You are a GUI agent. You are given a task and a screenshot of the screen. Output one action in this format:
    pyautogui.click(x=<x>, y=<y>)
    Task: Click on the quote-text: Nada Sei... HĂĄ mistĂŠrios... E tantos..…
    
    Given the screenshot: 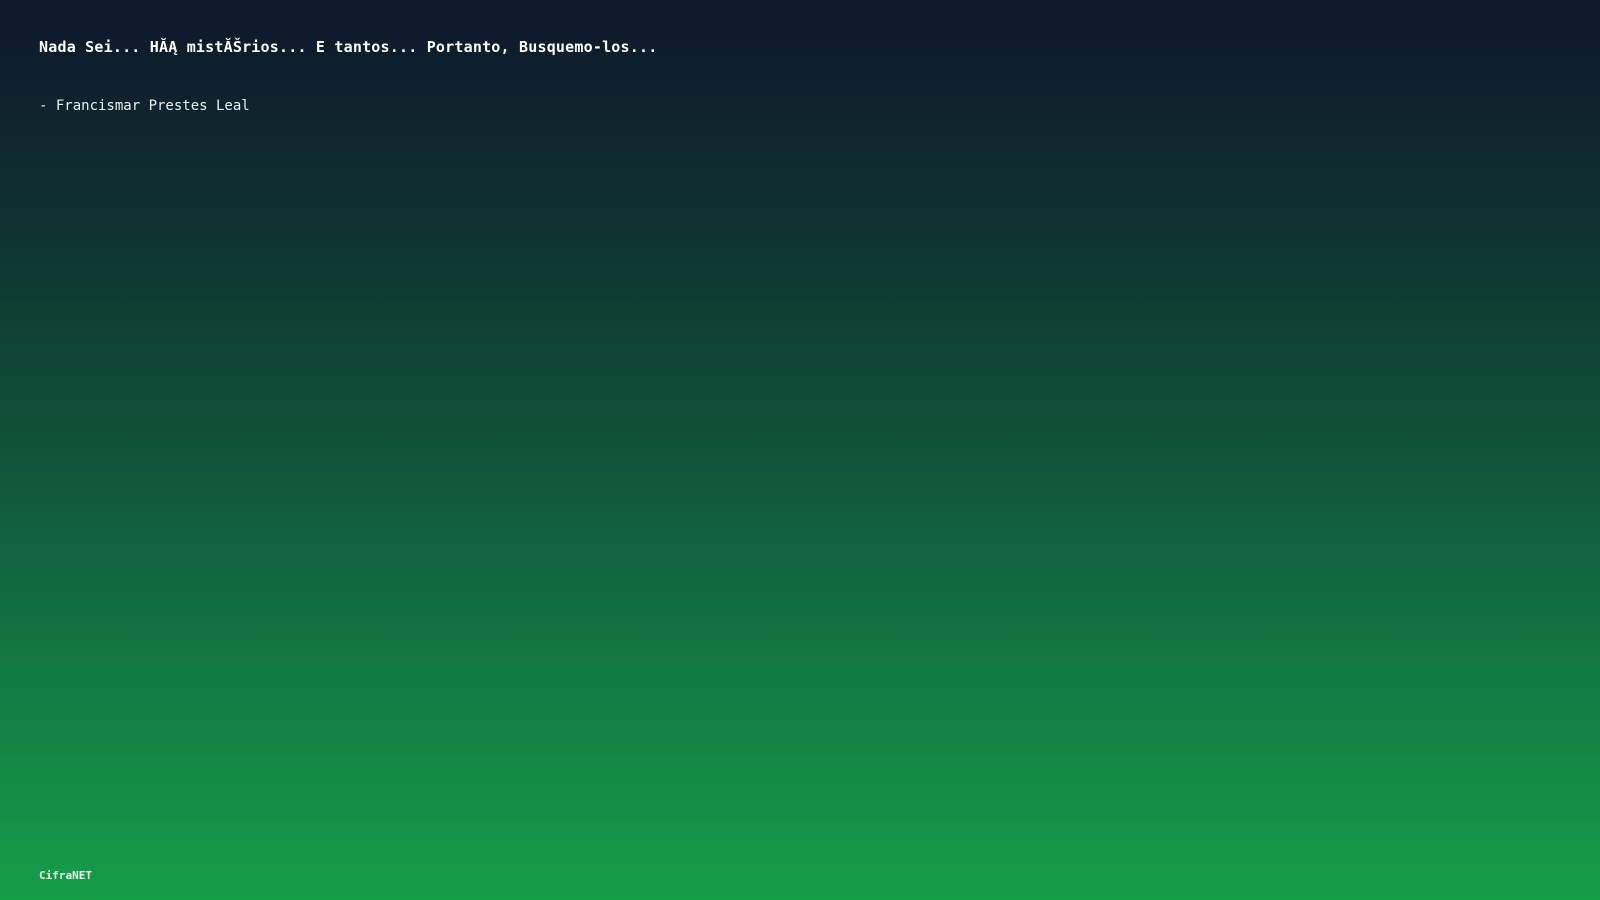 What is the action you would take?
    pyautogui.click(x=348, y=47)
    